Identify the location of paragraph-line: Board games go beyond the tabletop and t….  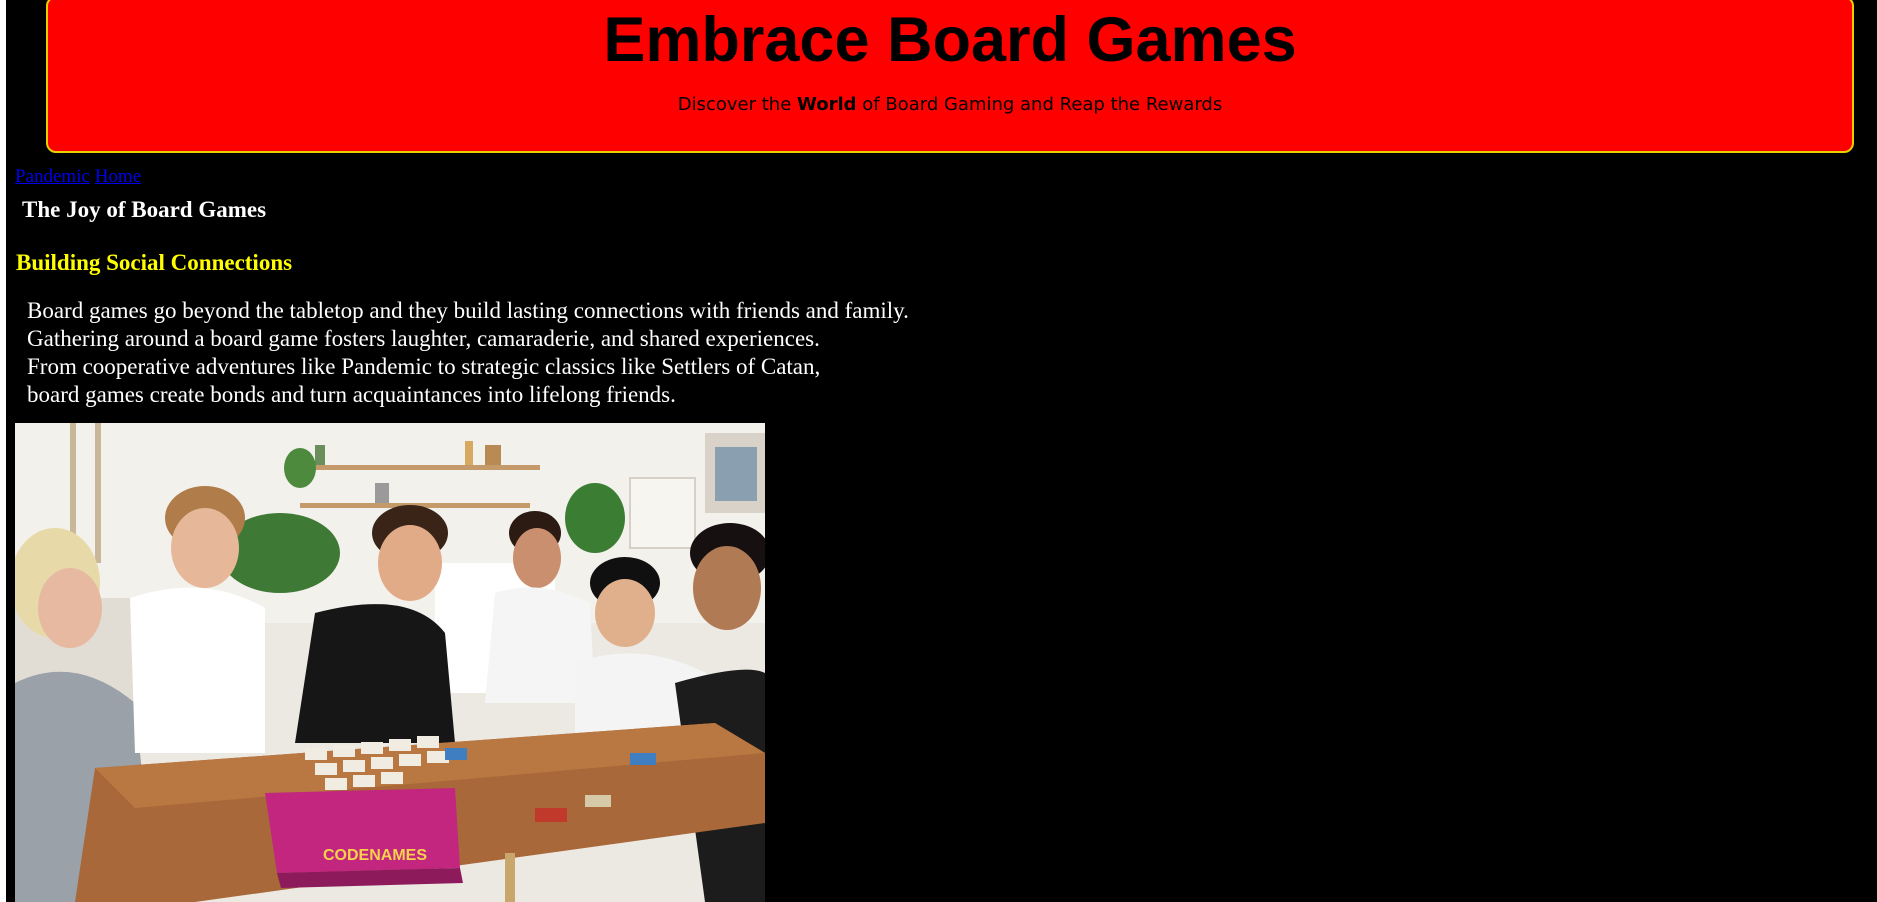
(468, 310).